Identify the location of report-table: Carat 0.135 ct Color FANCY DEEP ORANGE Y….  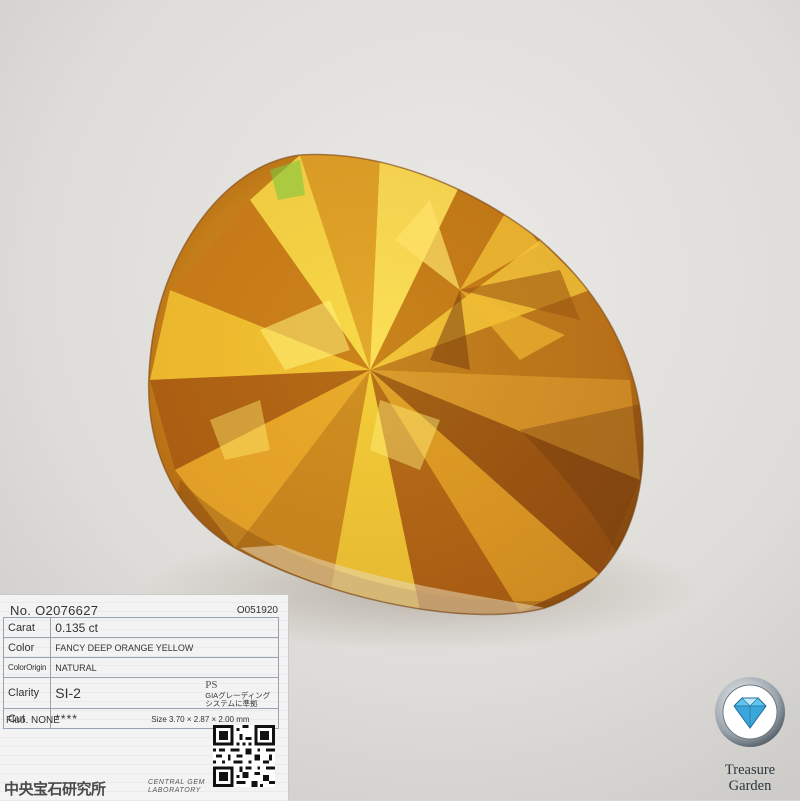
(140, 673).